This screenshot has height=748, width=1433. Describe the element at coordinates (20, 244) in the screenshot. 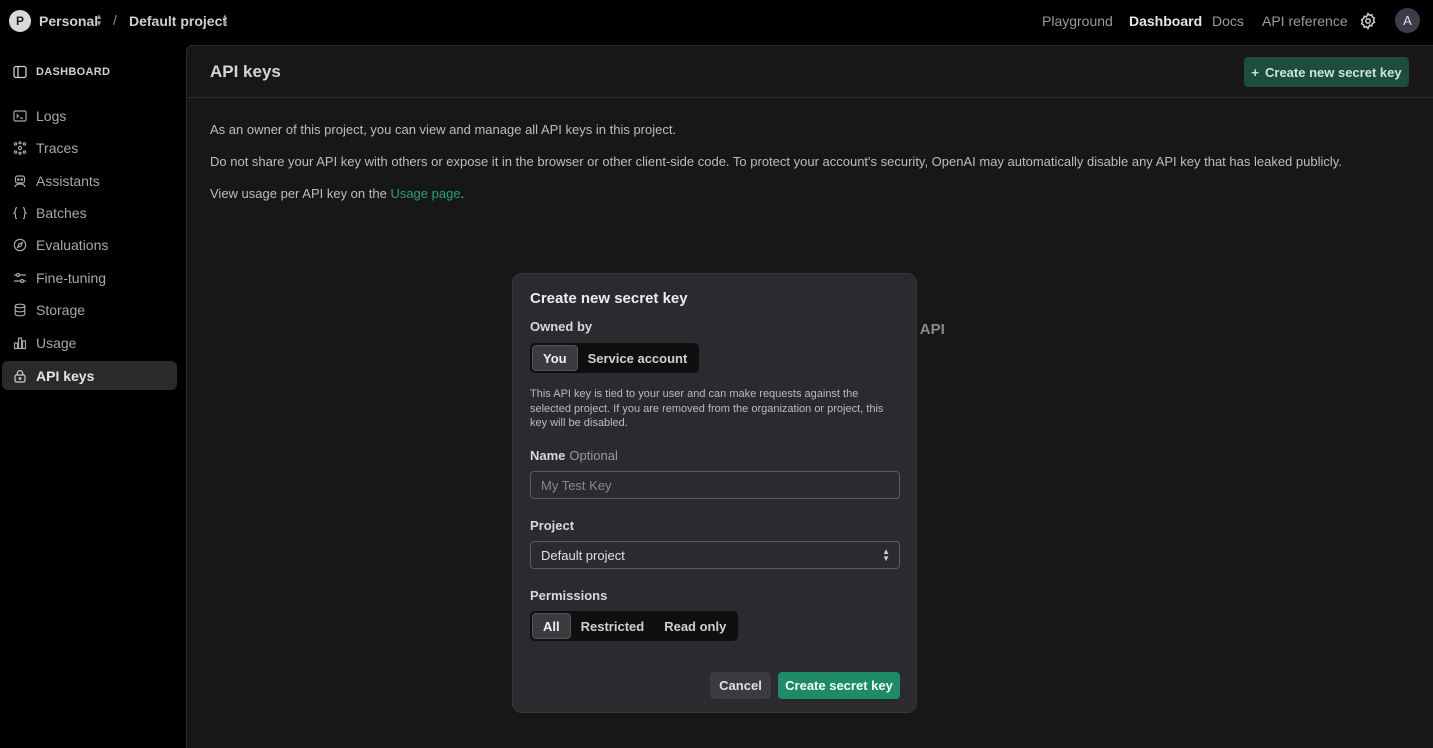

I see `compass-icon` at that location.